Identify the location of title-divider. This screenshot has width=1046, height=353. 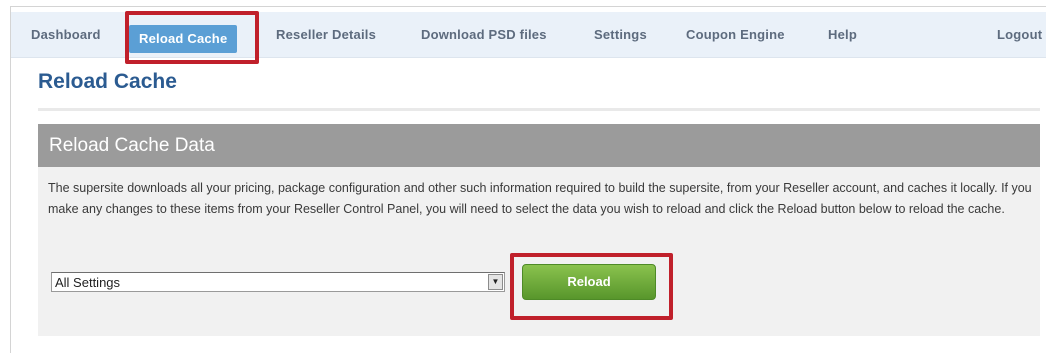
(539, 109).